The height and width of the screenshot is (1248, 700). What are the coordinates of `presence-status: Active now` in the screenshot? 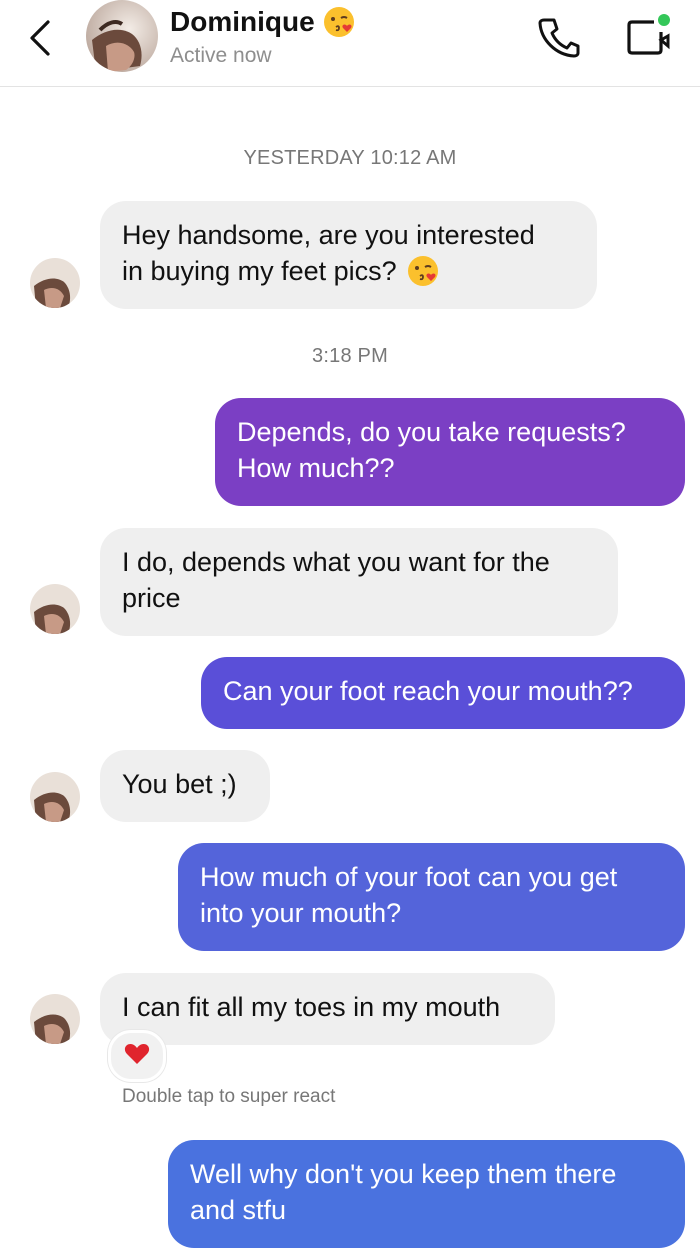 It's located at (221, 55).